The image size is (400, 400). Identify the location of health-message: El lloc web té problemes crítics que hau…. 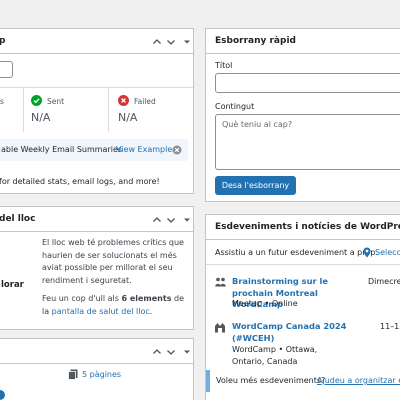
(113, 261).